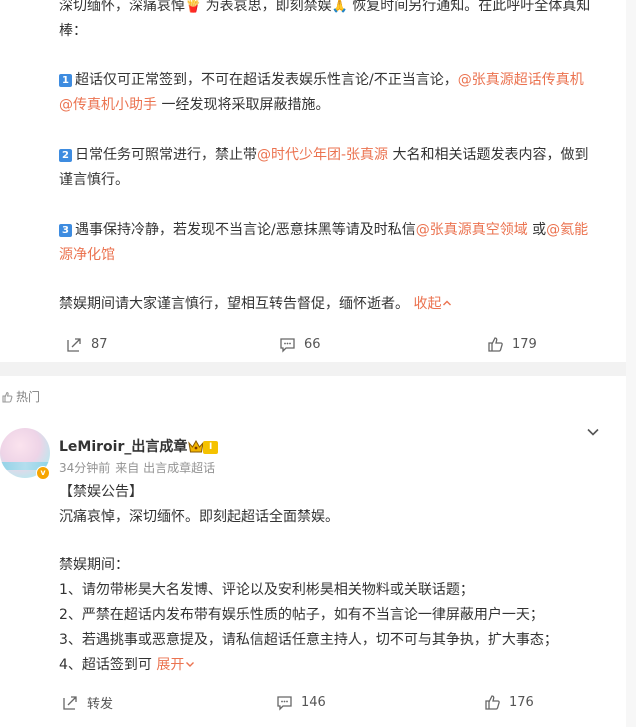 The width and height of the screenshot is (636, 727). Describe the element at coordinates (339, 7) in the screenshot. I see `emoji-icon: 🙏` at that location.